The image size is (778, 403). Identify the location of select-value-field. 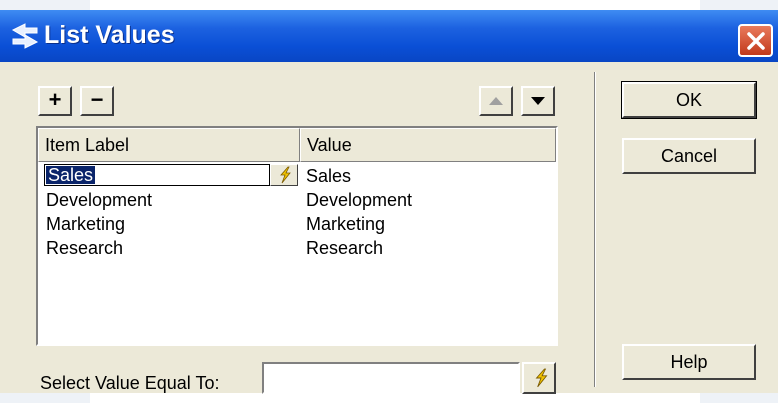
(391, 378).